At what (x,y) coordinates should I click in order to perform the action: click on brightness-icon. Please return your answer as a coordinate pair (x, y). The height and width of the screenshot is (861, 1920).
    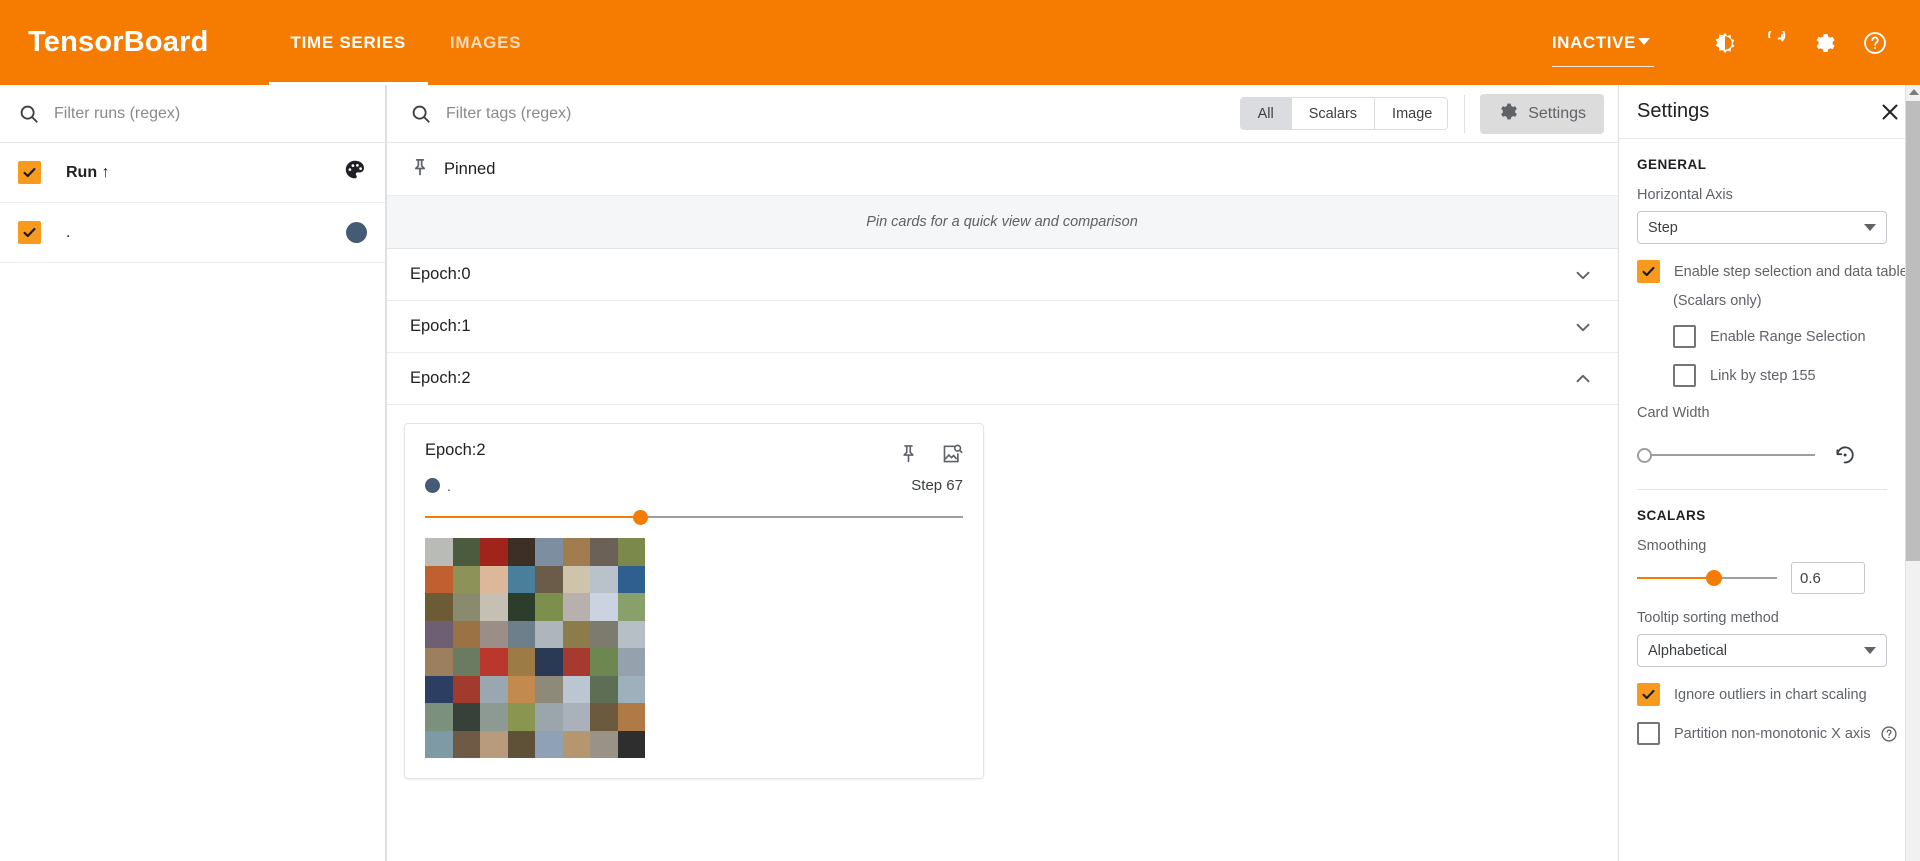
    Looking at the image, I should click on (1725, 43).